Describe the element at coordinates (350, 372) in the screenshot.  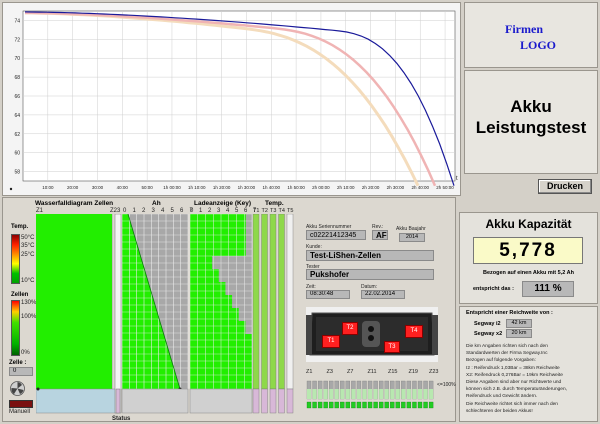
I see `cell-bar-tick-label: Z7` at that location.